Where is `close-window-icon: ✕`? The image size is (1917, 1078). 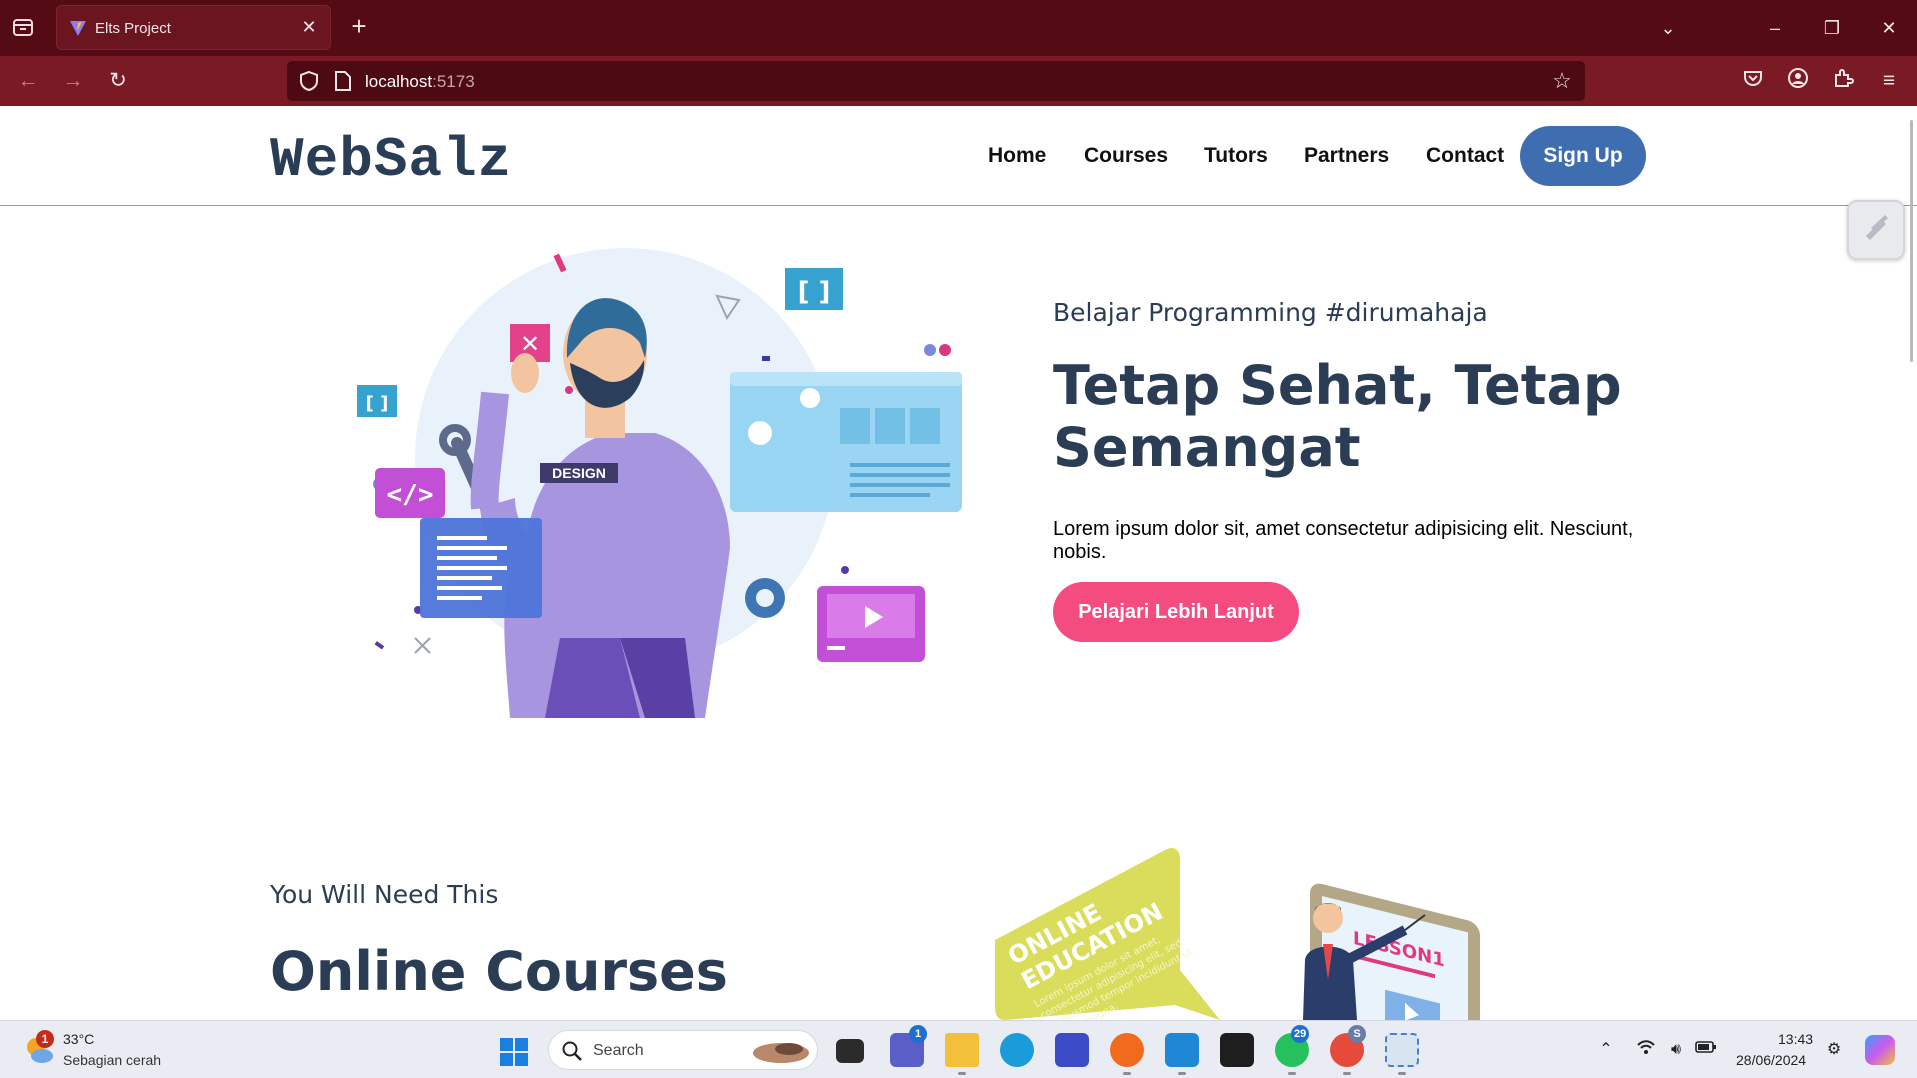
close-window-icon: ✕ is located at coordinates (1889, 28).